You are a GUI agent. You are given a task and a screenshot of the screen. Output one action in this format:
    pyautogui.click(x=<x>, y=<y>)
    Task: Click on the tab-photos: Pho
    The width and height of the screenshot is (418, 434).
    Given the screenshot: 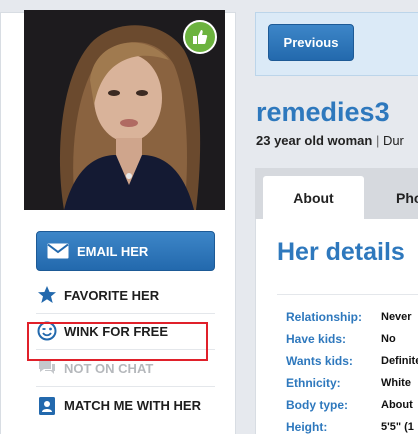 What is the action you would take?
    pyautogui.click(x=406, y=198)
    